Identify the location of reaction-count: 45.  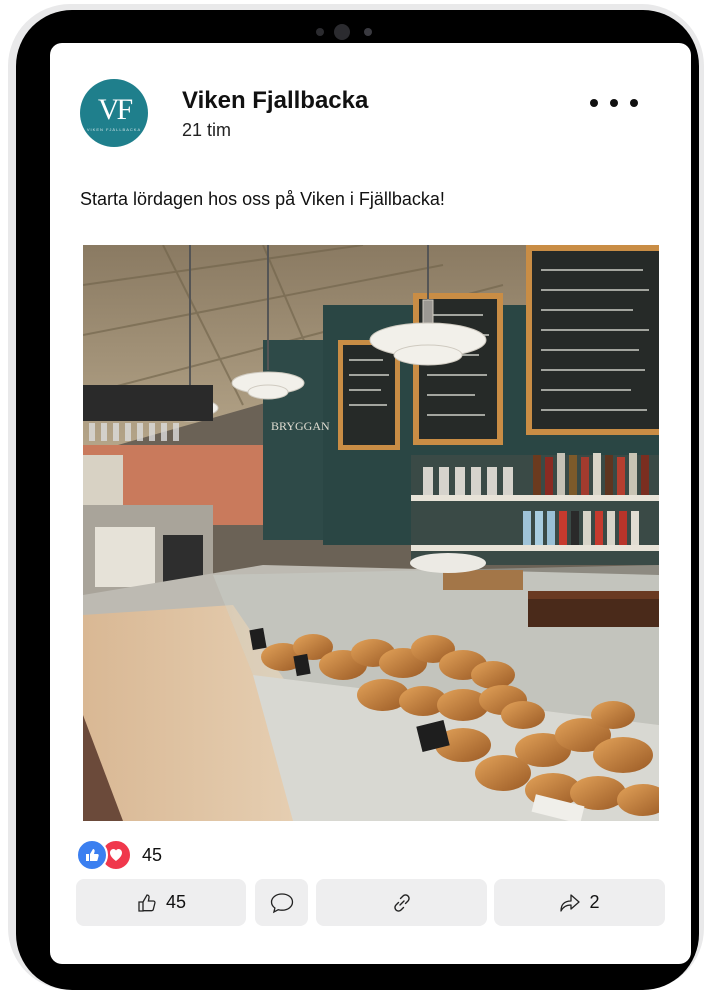
(152, 854).